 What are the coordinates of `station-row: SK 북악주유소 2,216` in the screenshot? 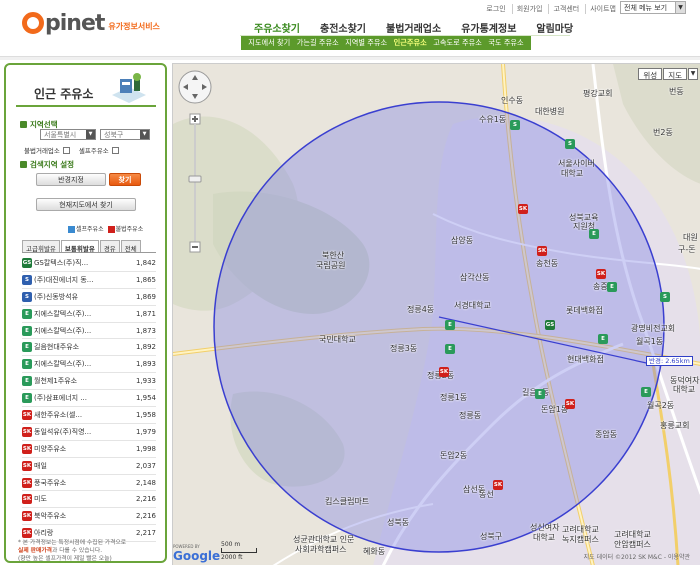 It's located at (89, 517).